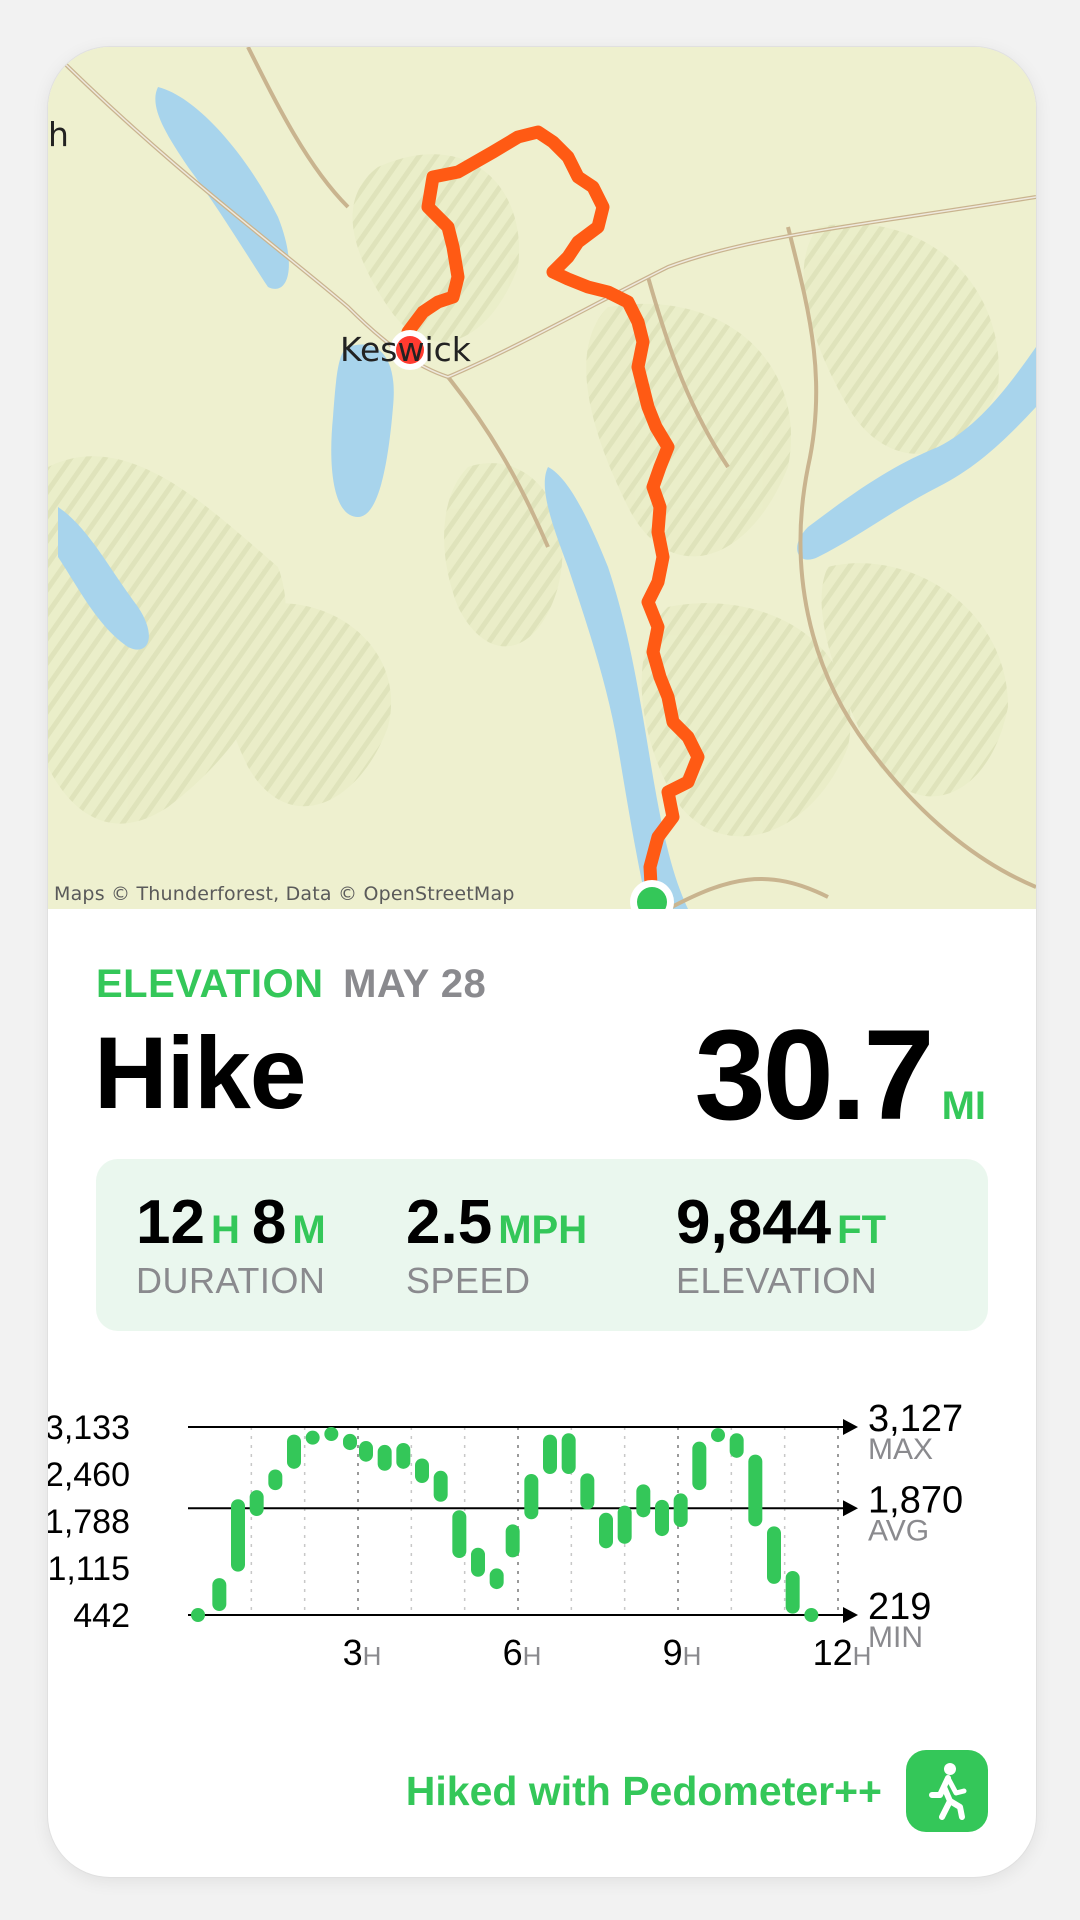  What do you see at coordinates (89, 1569) in the screenshot?
I see `y-tick-label: 1,115` at bounding box center [89, 1569].